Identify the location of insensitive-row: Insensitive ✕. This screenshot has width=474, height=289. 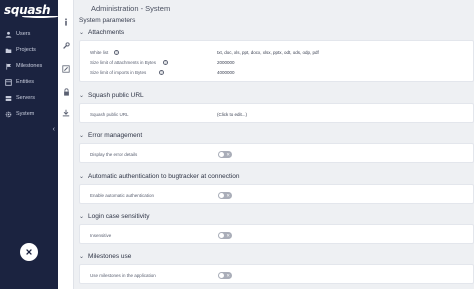
(276, 235).